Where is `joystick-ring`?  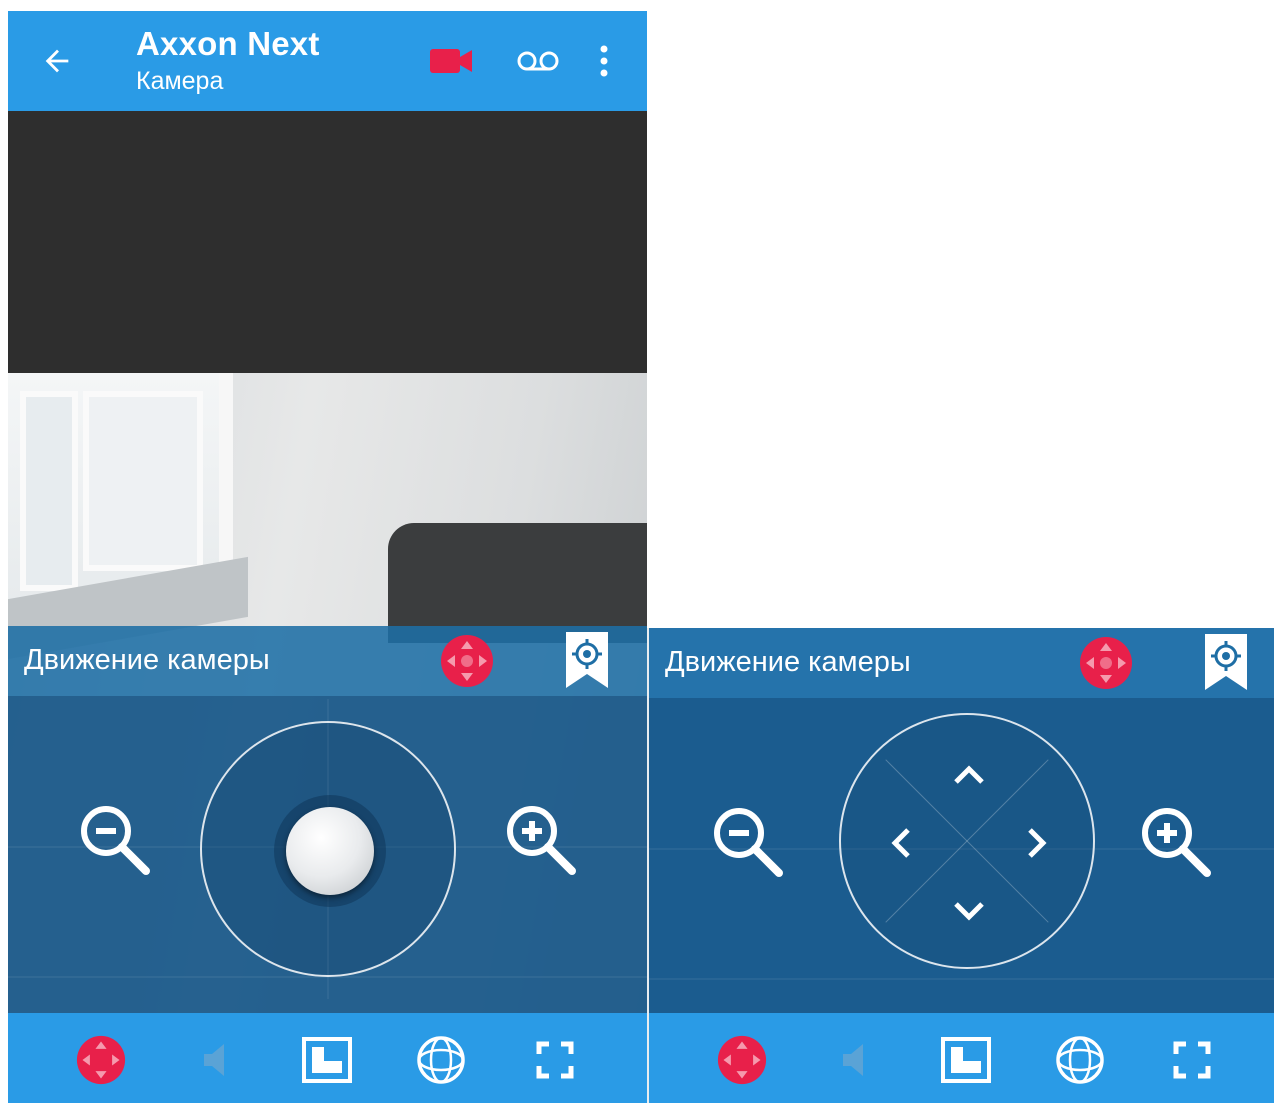 joystick-ring is located at coordinates (328, 849).